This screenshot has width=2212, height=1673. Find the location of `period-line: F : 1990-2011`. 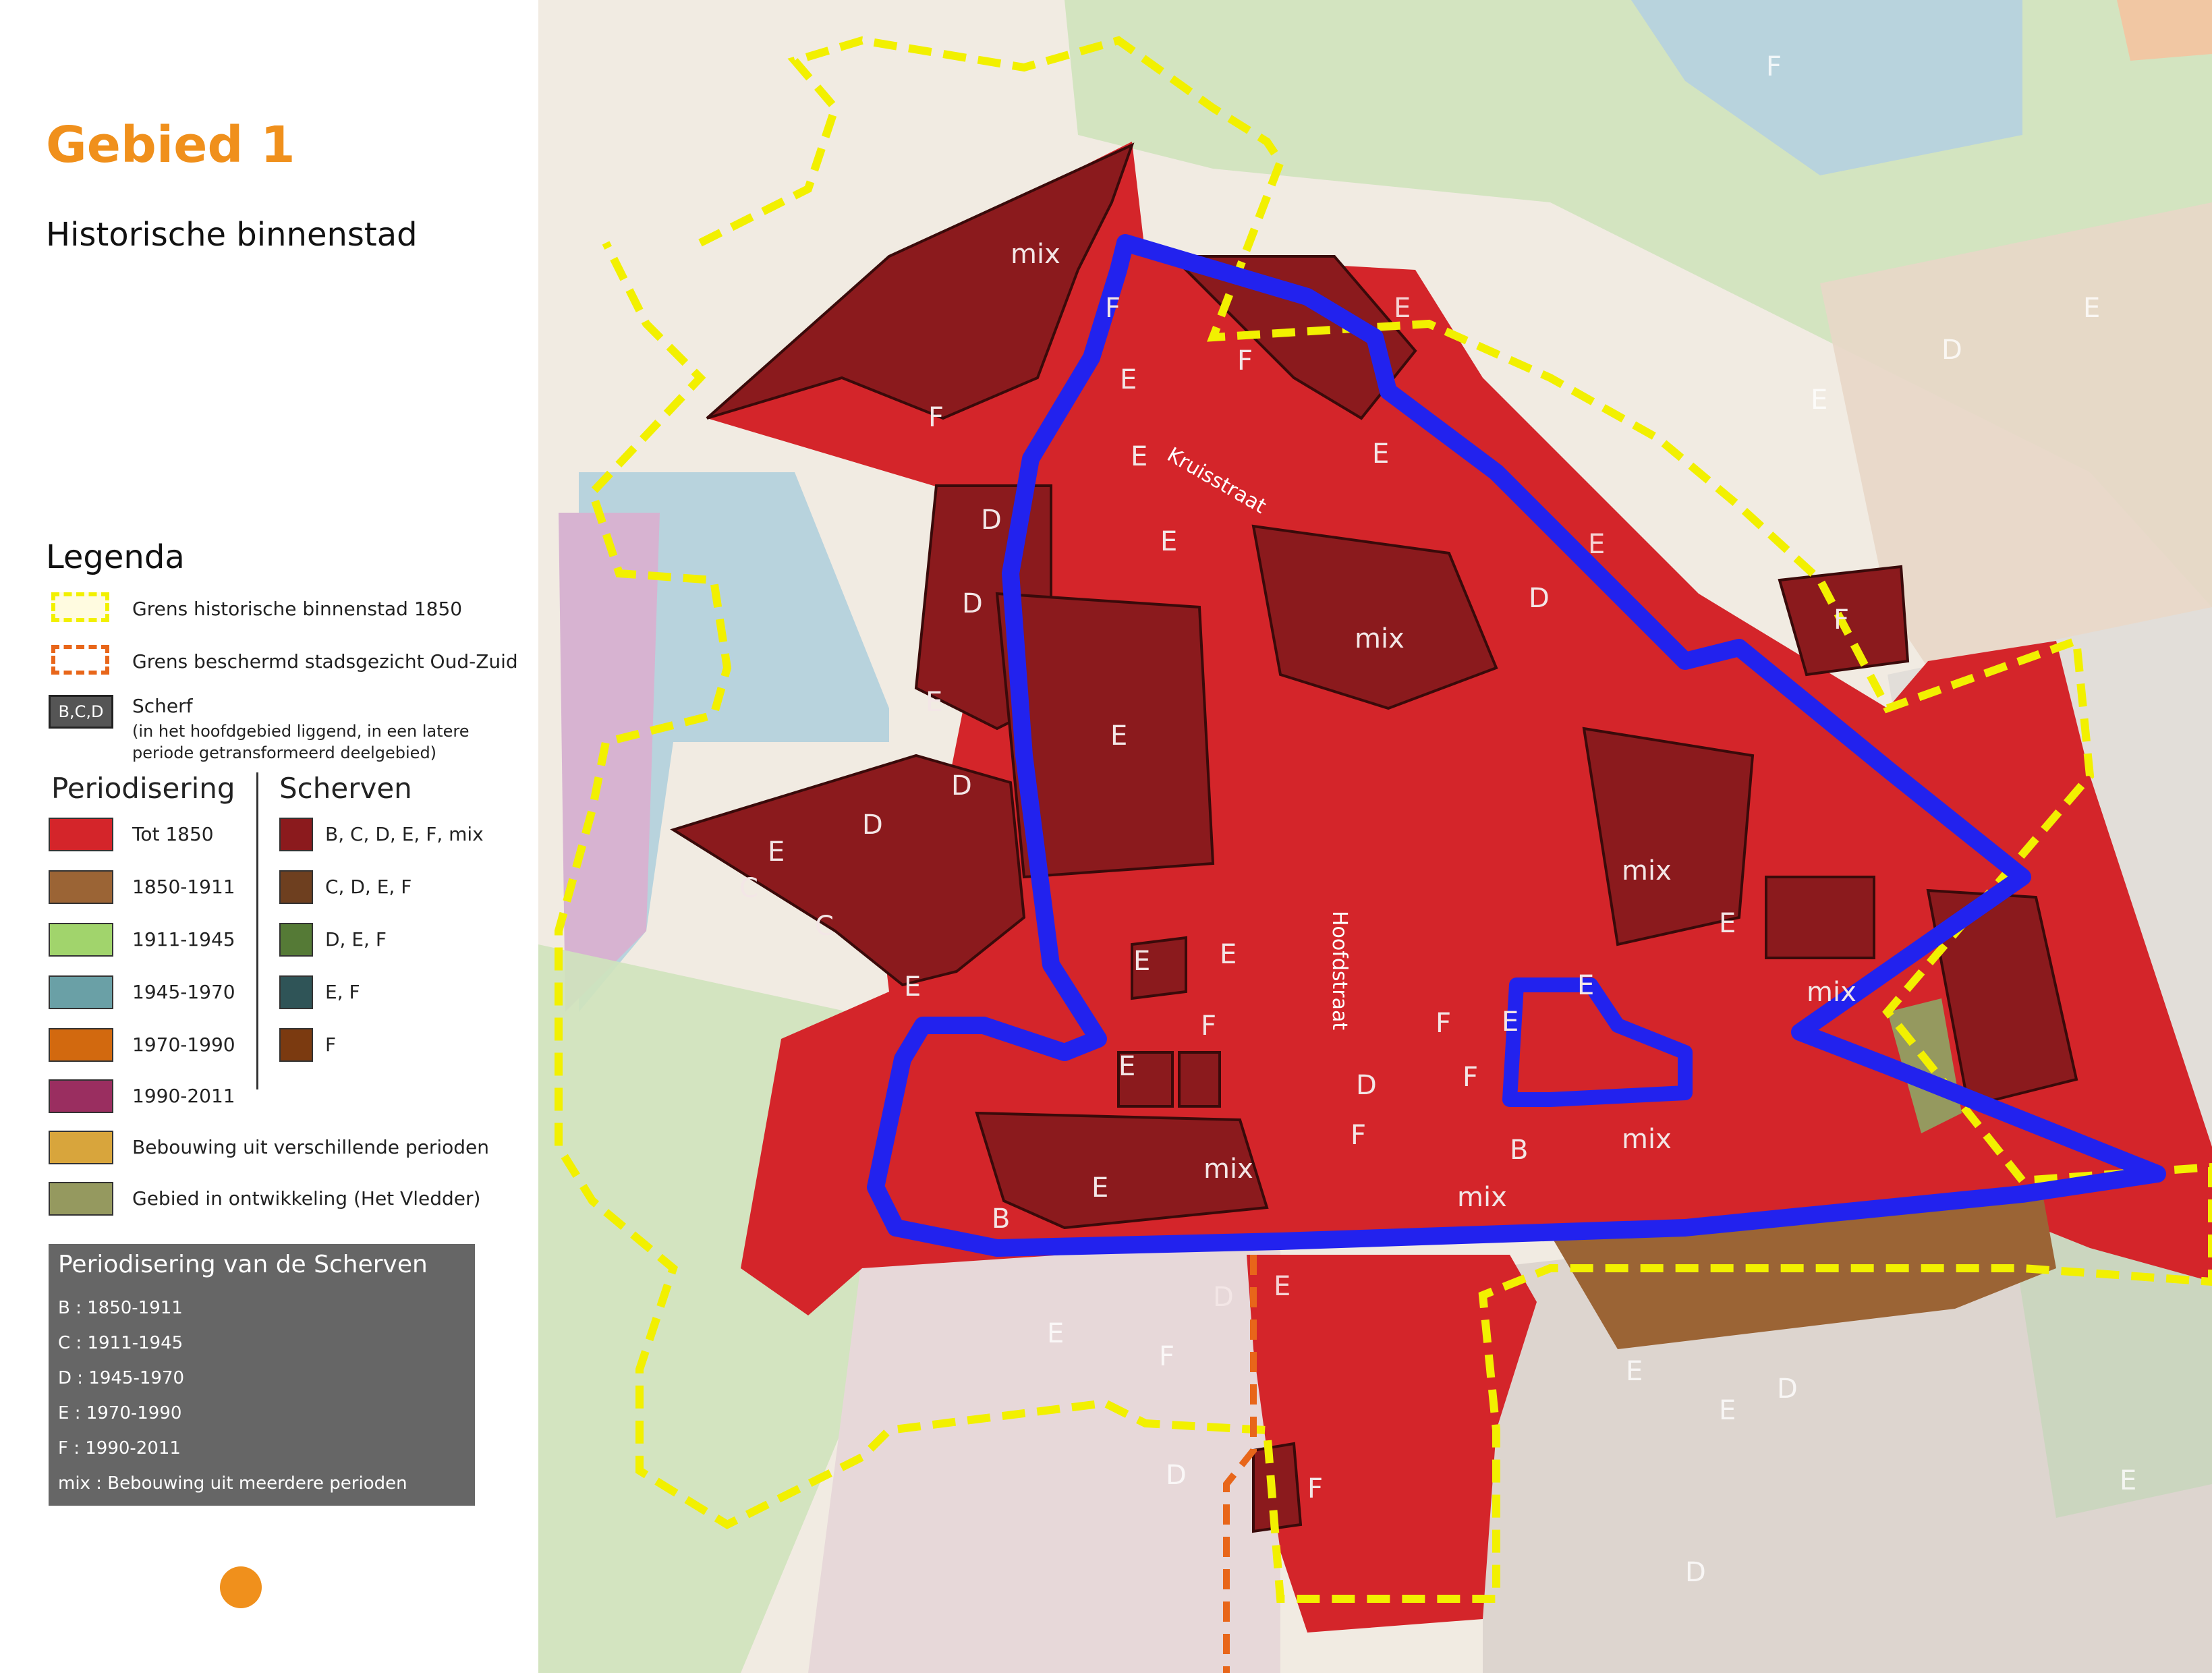

period-line: F : 1990-2011 is located at coordinates (120, 1448).